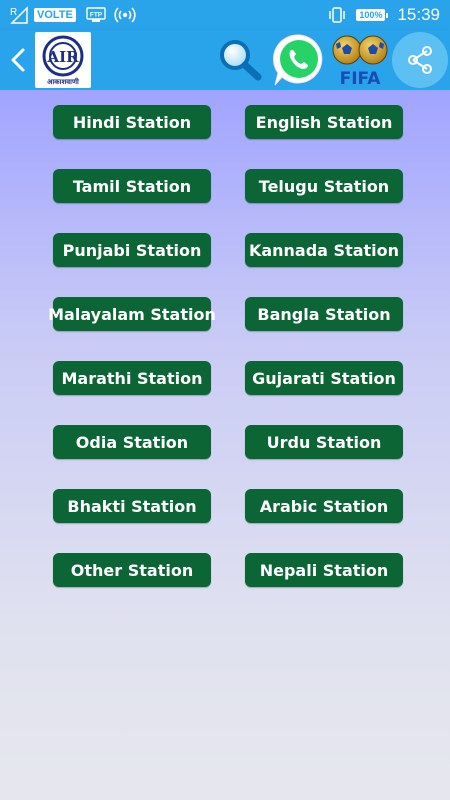 The image size is (450, 800). Describe the element at coordinates (324, 314) in the screenshot. I see `bangla-station-button: Bangla Station` at that location.